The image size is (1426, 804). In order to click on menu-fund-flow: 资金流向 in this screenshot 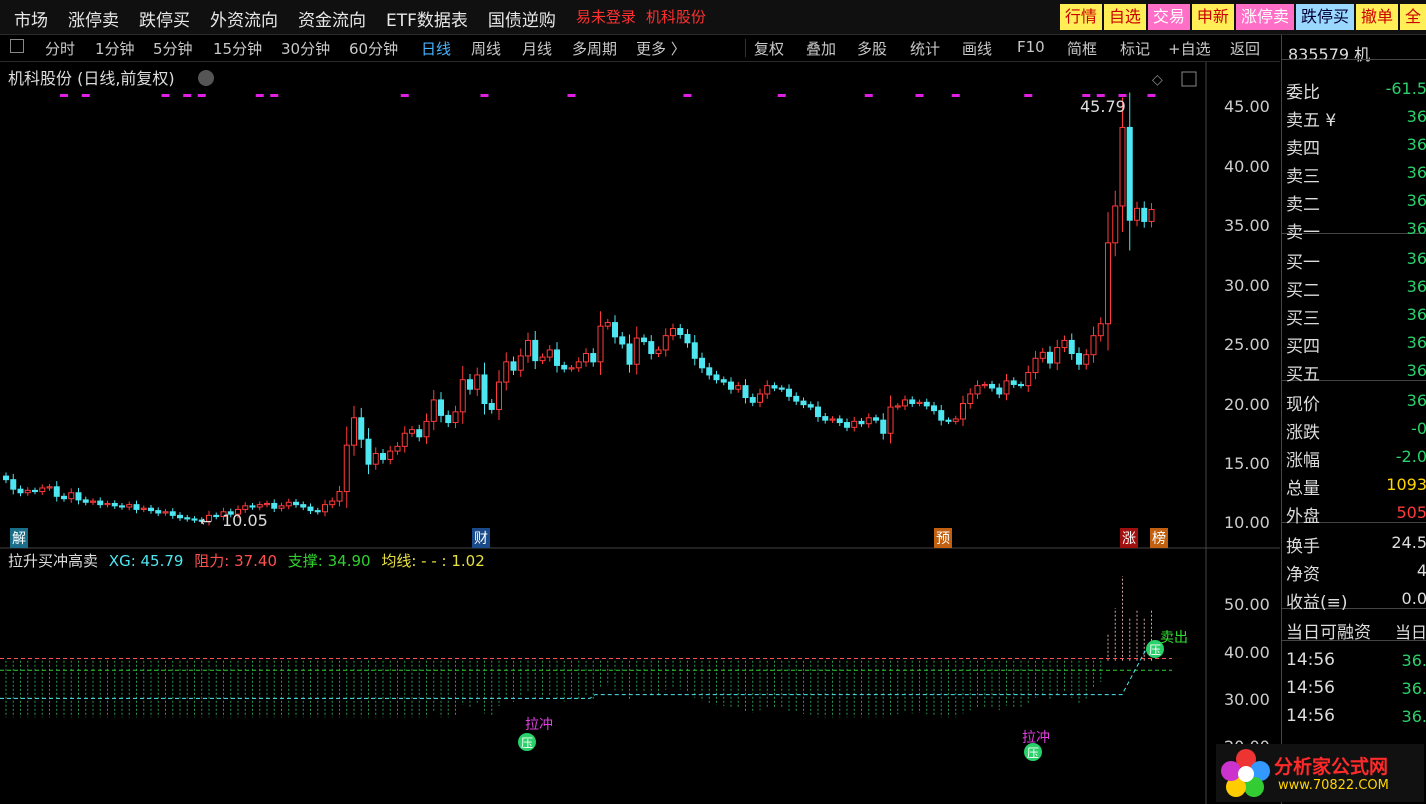, I will do `click(332, 18)`.